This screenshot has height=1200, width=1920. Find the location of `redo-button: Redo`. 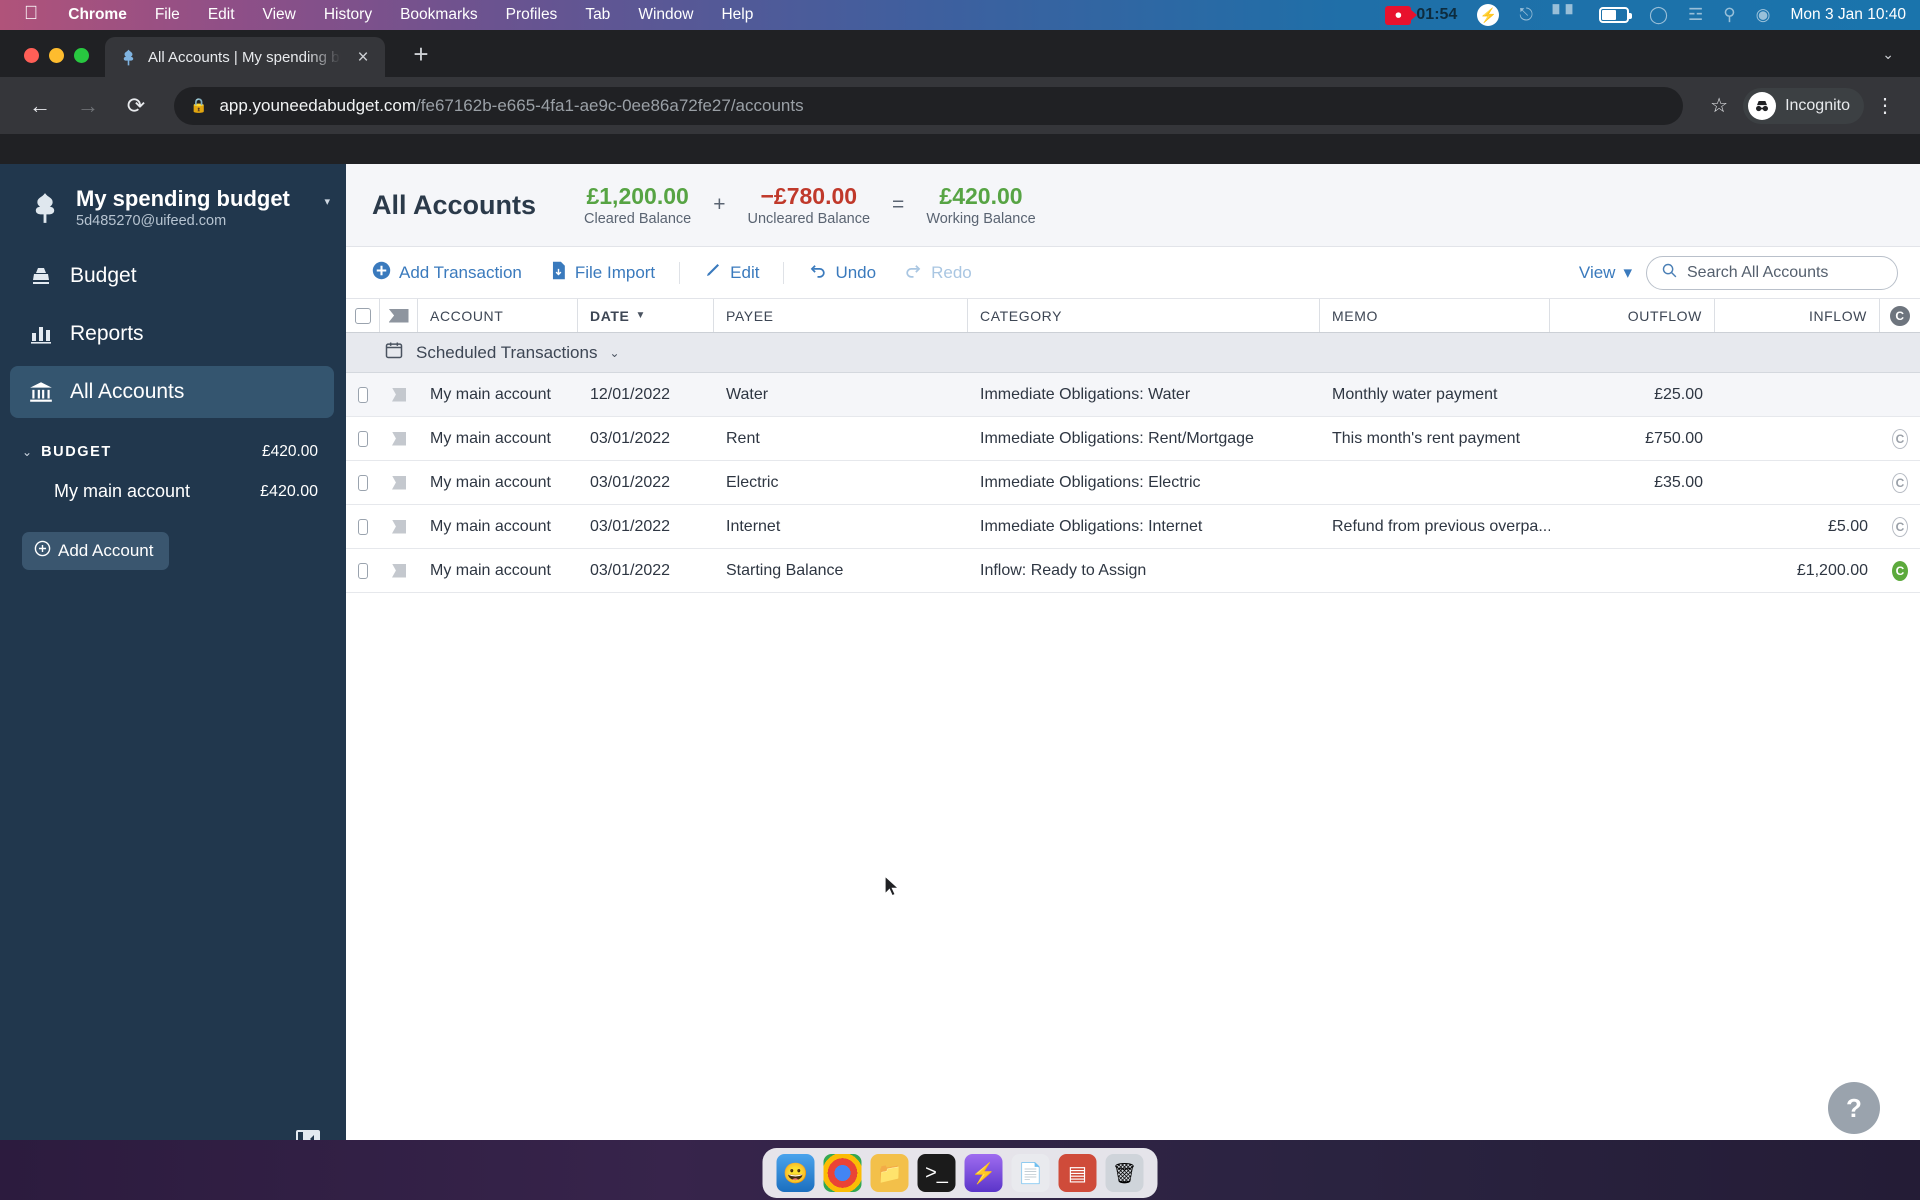

redo-button: Redo is located at coordinates (938, 273).